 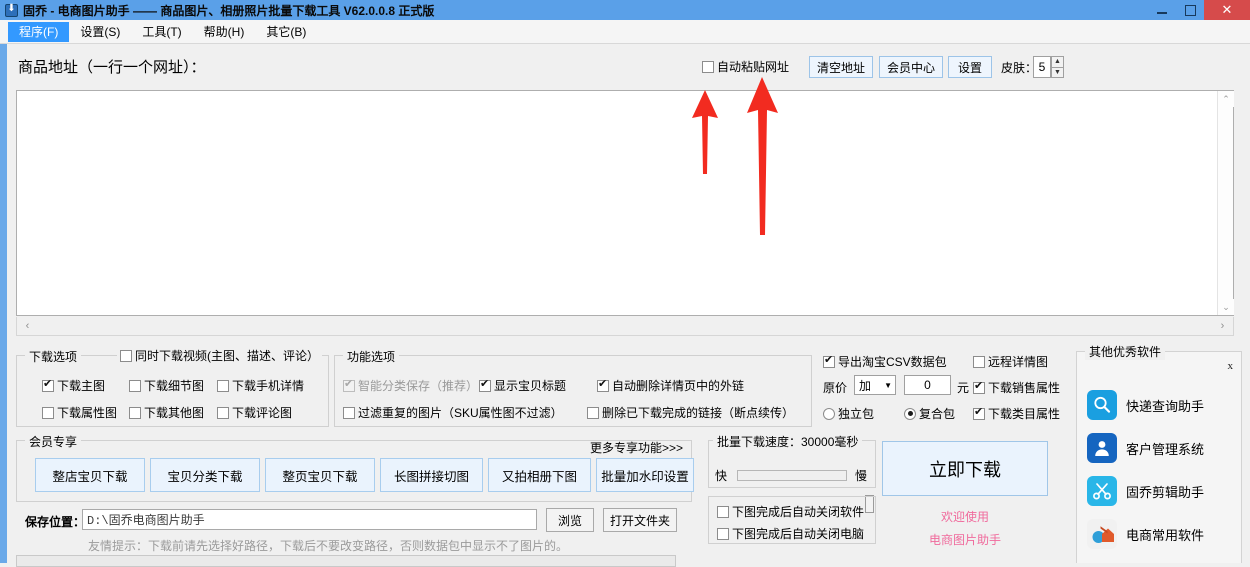 What do you see at coordinates (161, 32) in the screenshot?
I see `menu-item-tools: 工具(T)` at bounding box center [161, 32].